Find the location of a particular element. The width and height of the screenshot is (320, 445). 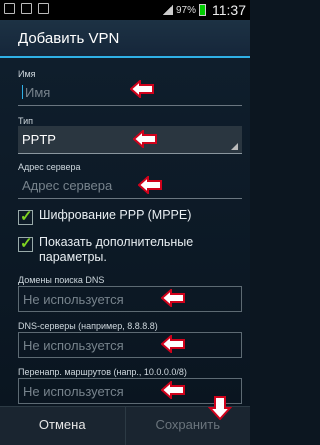

encryption-checkbox-row: ✓ Шифрование PPP (MPPE) is located at coordinates (132, 216).